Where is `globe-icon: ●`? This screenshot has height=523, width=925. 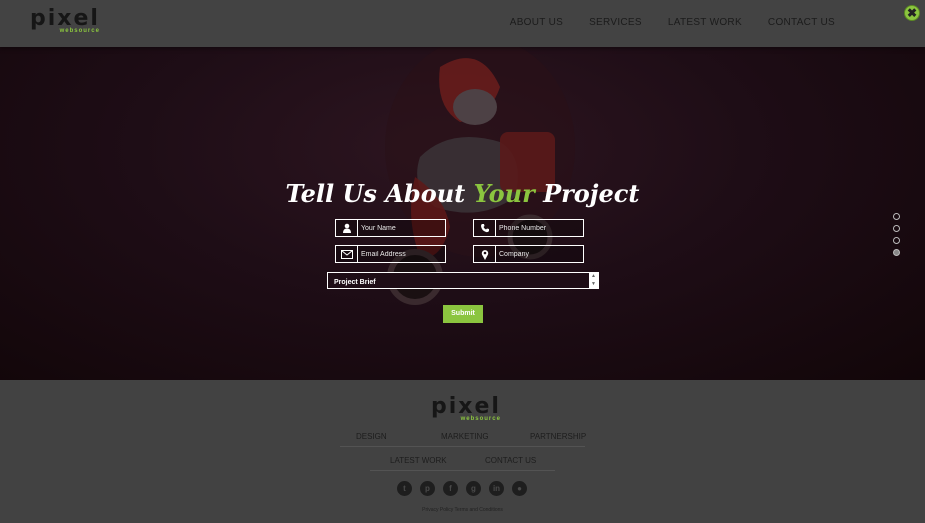 globe-icon: ● is located at coordinates (519, 488).